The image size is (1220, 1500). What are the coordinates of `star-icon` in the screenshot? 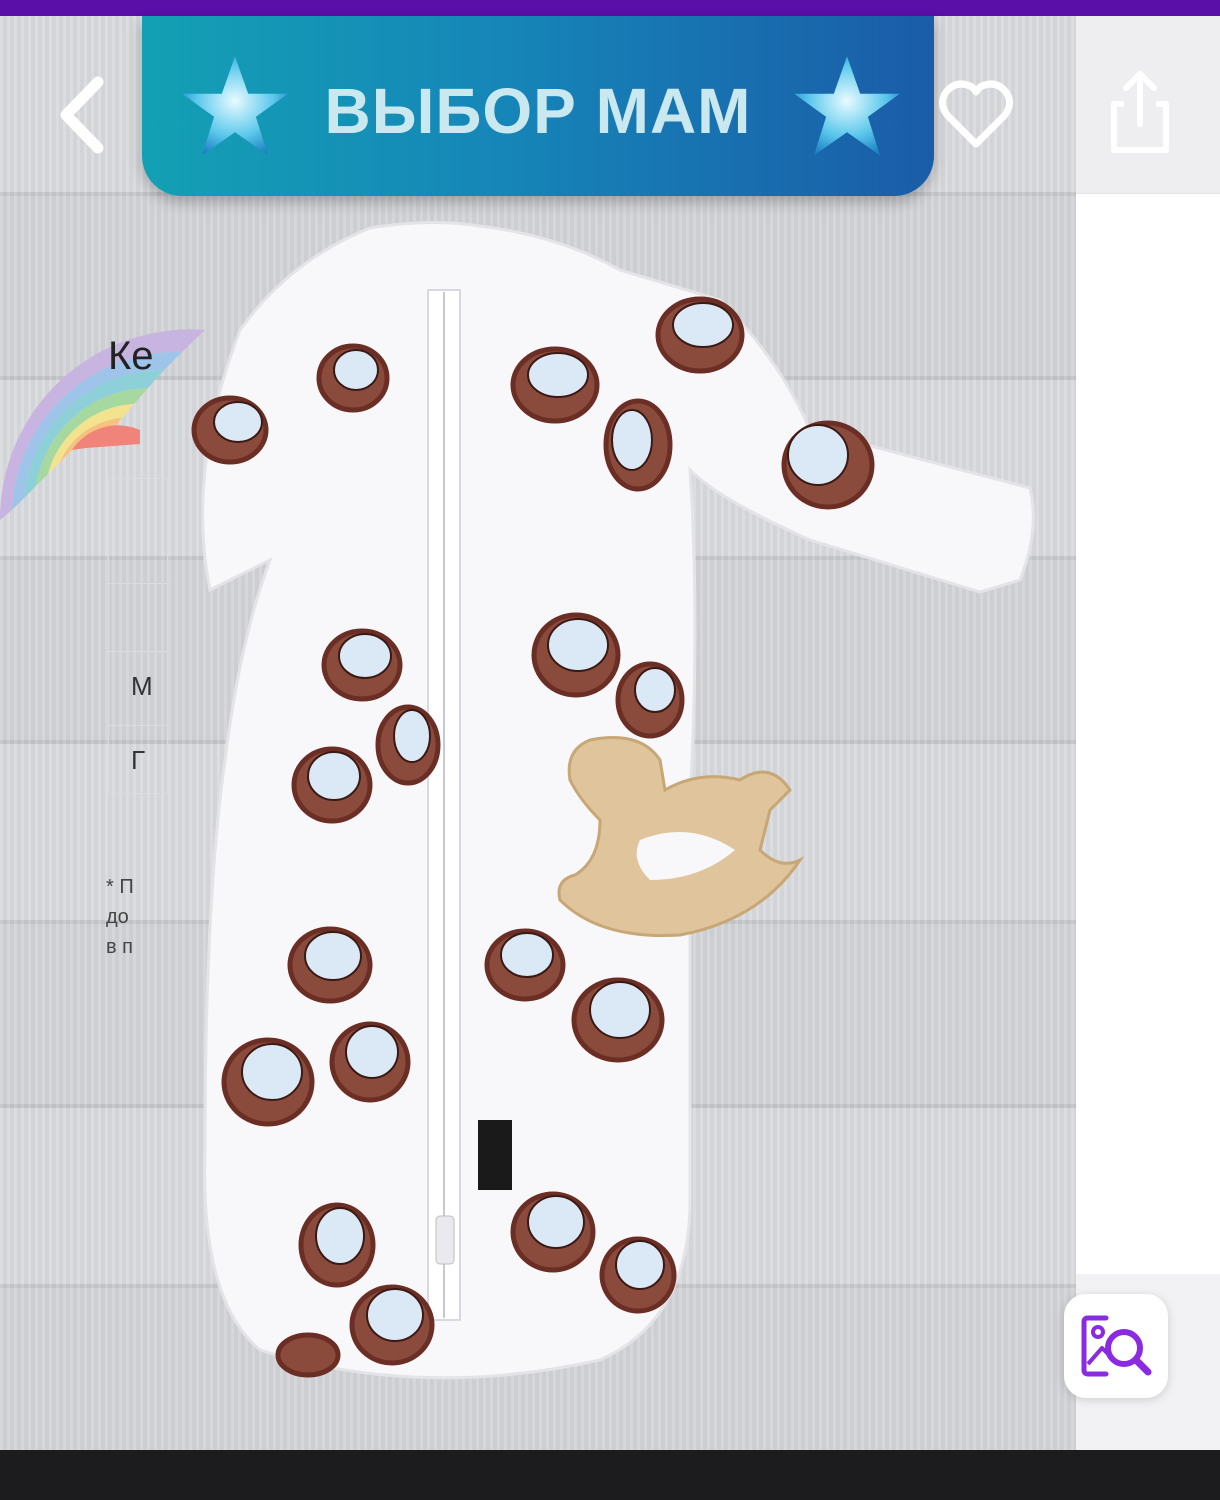 It's located at (847, 106).